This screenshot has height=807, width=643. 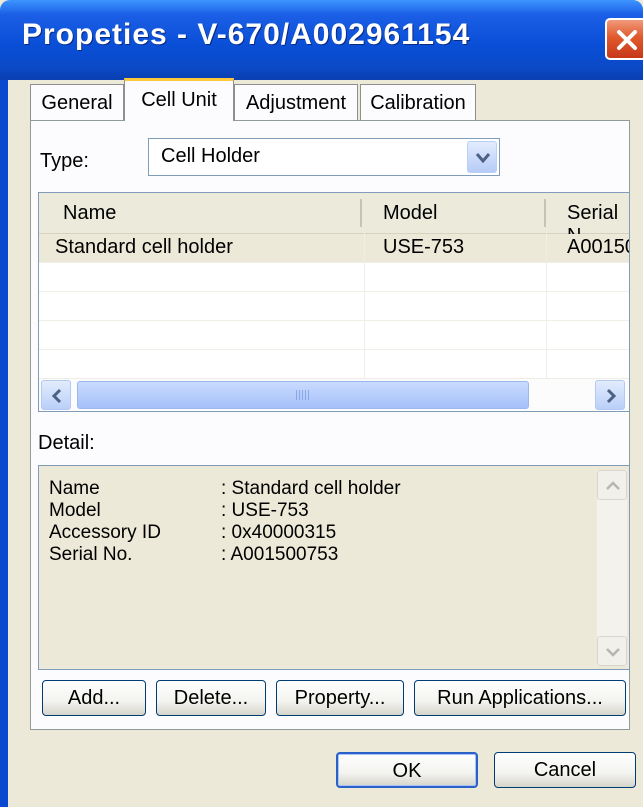 What do you see at coordinates (265, 510) in the screenshot?
I see `detail-value-model: : USE-753` at bounding box center [265, 510].